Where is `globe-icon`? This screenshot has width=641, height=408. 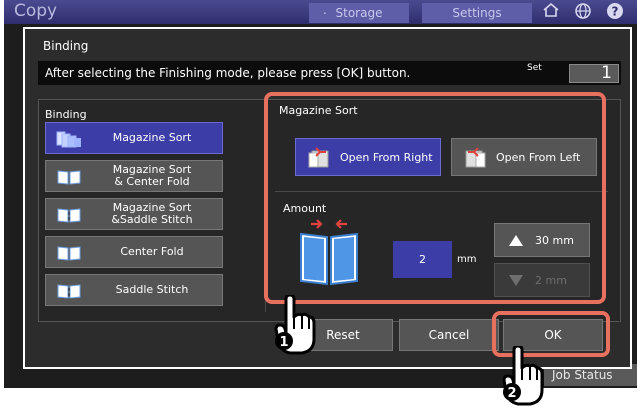 globe-icon is located at coordinates (583, 12).